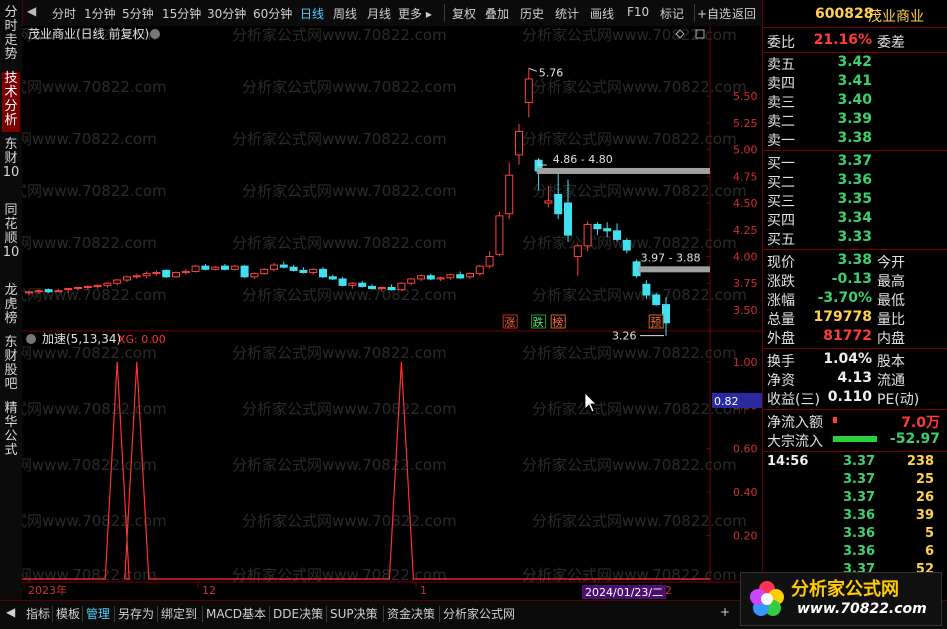 This screenshot has height=629, width=947. Describe the element at coordinates (855, 280) in the screenshot. I see `stat-row-1: 涨跌 -0.13 最高` at that location.